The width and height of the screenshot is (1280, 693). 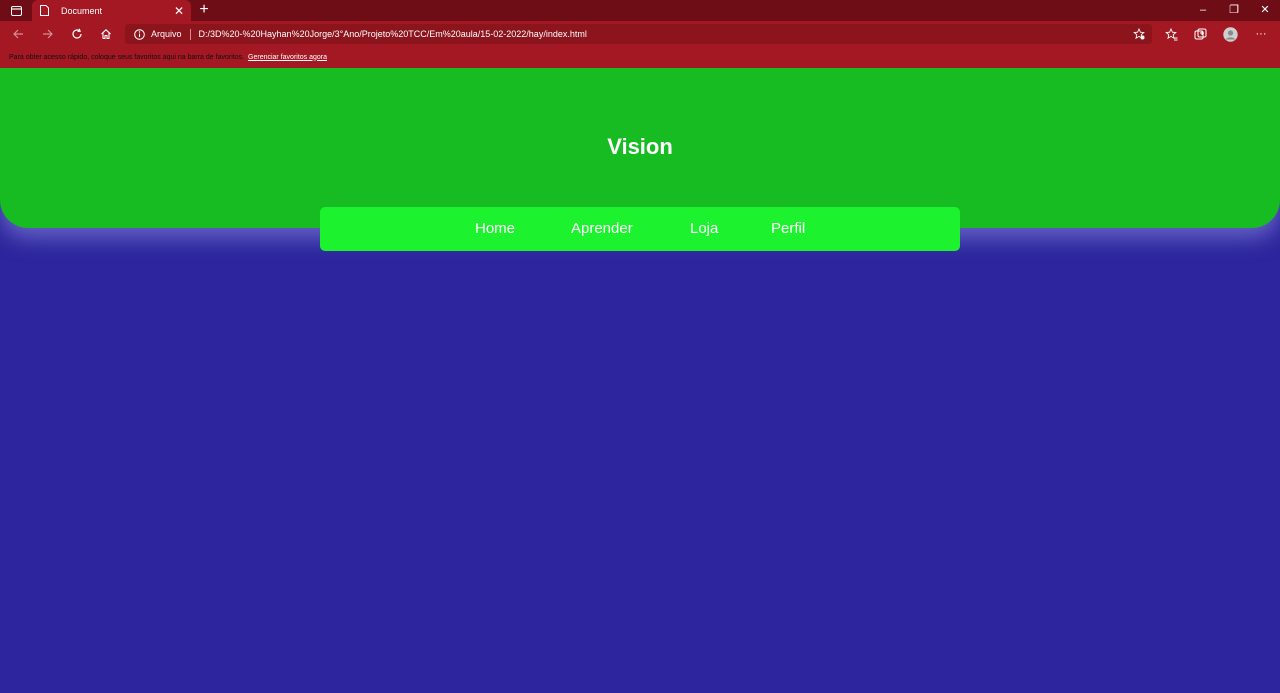 I want to click on browser-tab: Document ✕, so click(x=111, y=10).